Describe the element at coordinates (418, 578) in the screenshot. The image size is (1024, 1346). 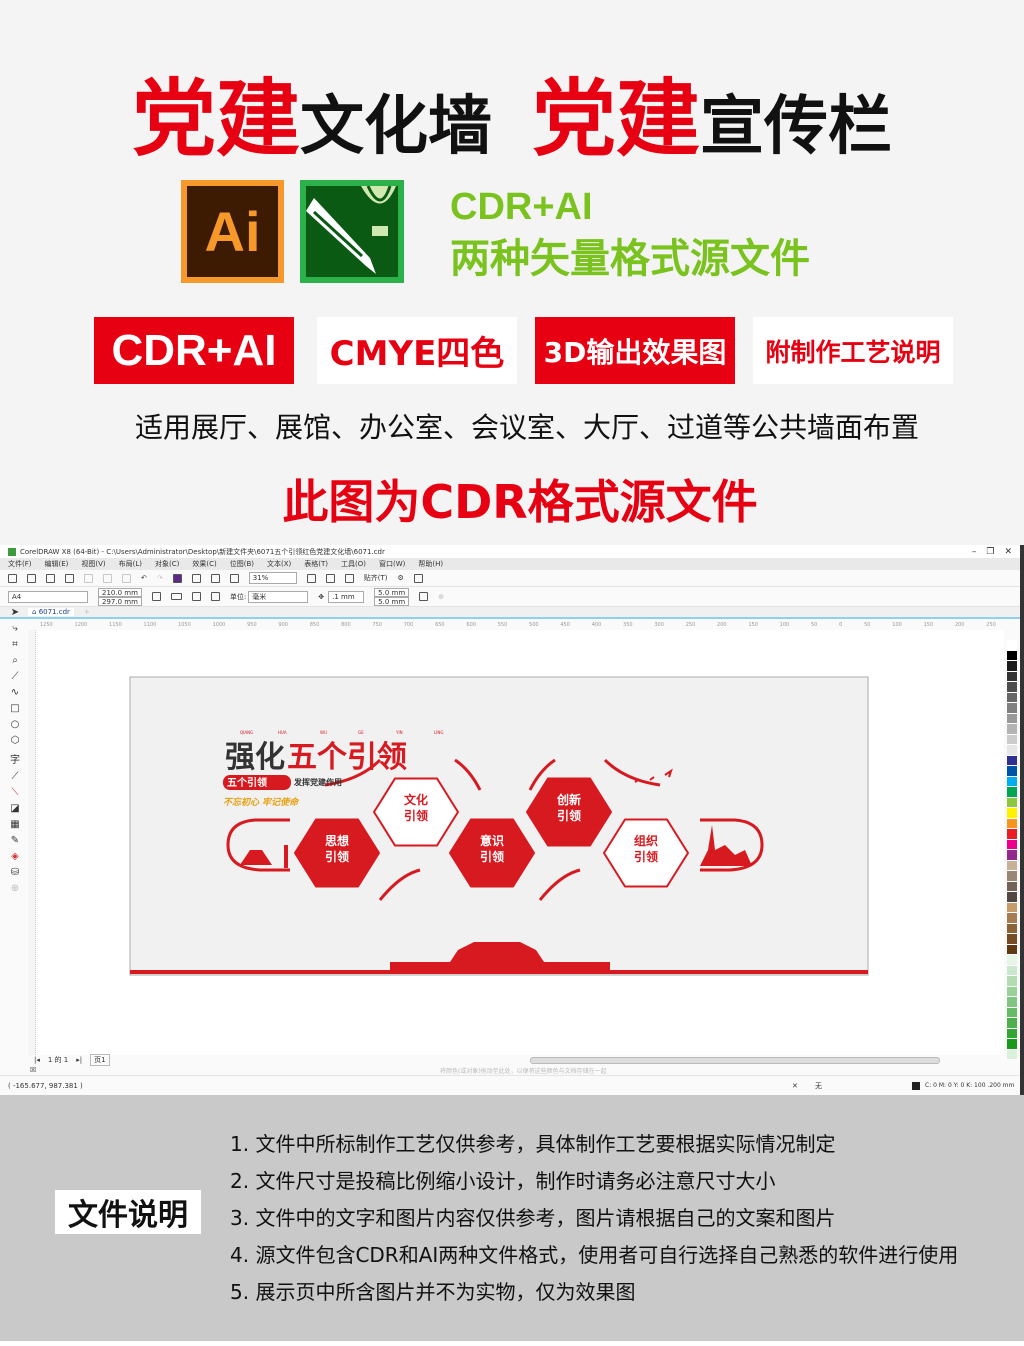
I see `launch-icon` at that location.